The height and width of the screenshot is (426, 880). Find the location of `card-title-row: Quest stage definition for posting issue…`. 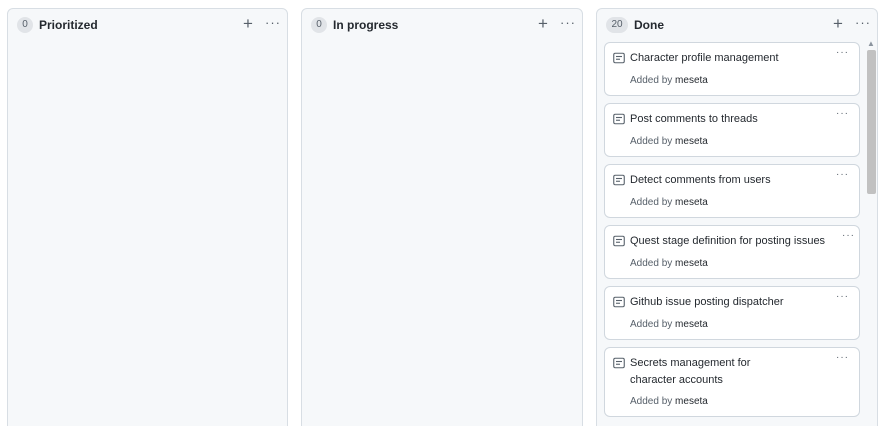

card-title-row: Quest stage definition for posting issue… is located at coordinates (732, 242).